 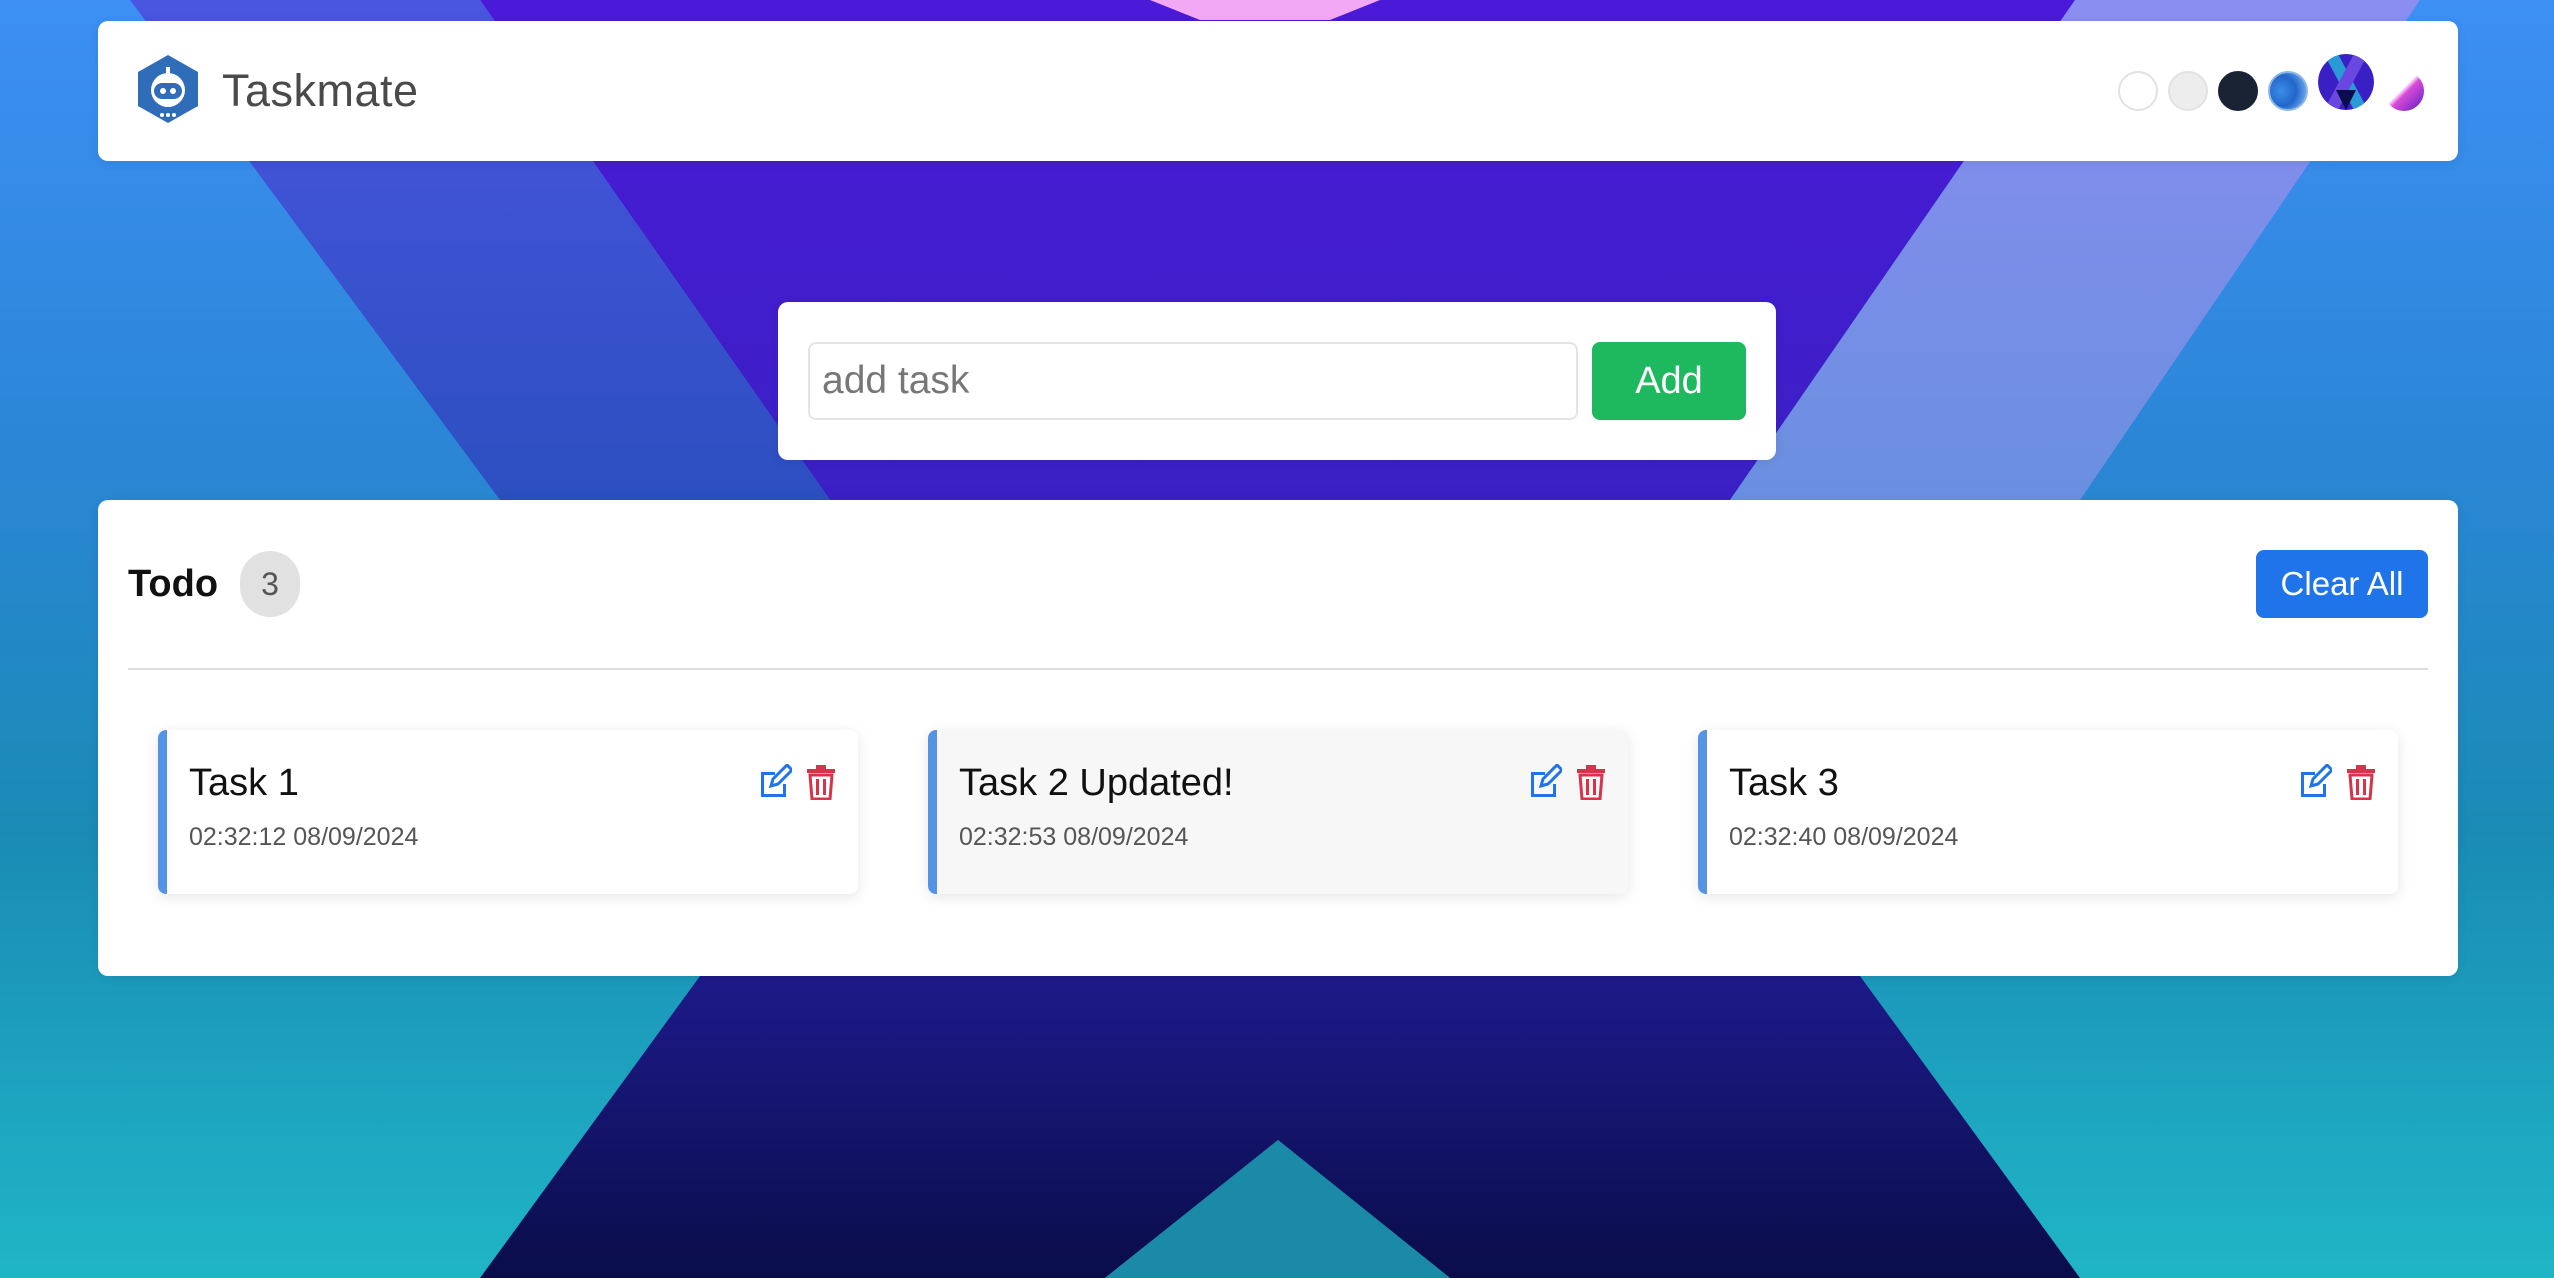 What do you see at coordinates (173, 583) in the screenshot?
I see `todo-title: Todo` at bounding box center [173, 583].